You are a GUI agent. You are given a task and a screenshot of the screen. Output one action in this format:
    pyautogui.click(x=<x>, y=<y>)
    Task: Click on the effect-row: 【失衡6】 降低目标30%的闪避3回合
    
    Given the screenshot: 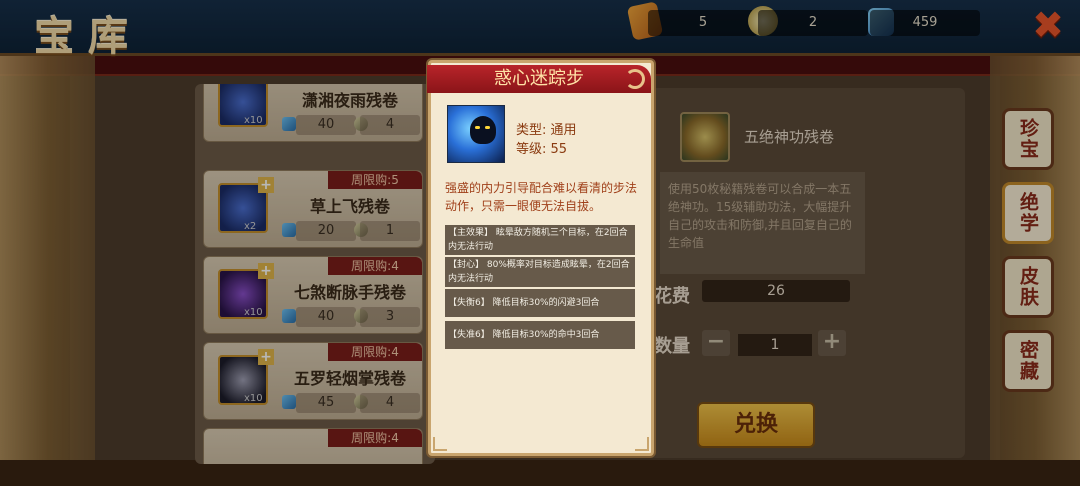 What is the action you would take?
    pyautogui.click(x=540, y=303)
    